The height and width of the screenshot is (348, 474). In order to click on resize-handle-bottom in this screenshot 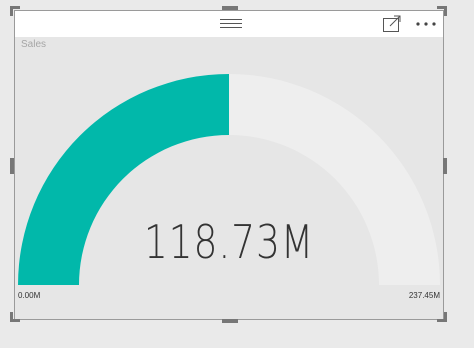, I will do `click(230, 321)`.